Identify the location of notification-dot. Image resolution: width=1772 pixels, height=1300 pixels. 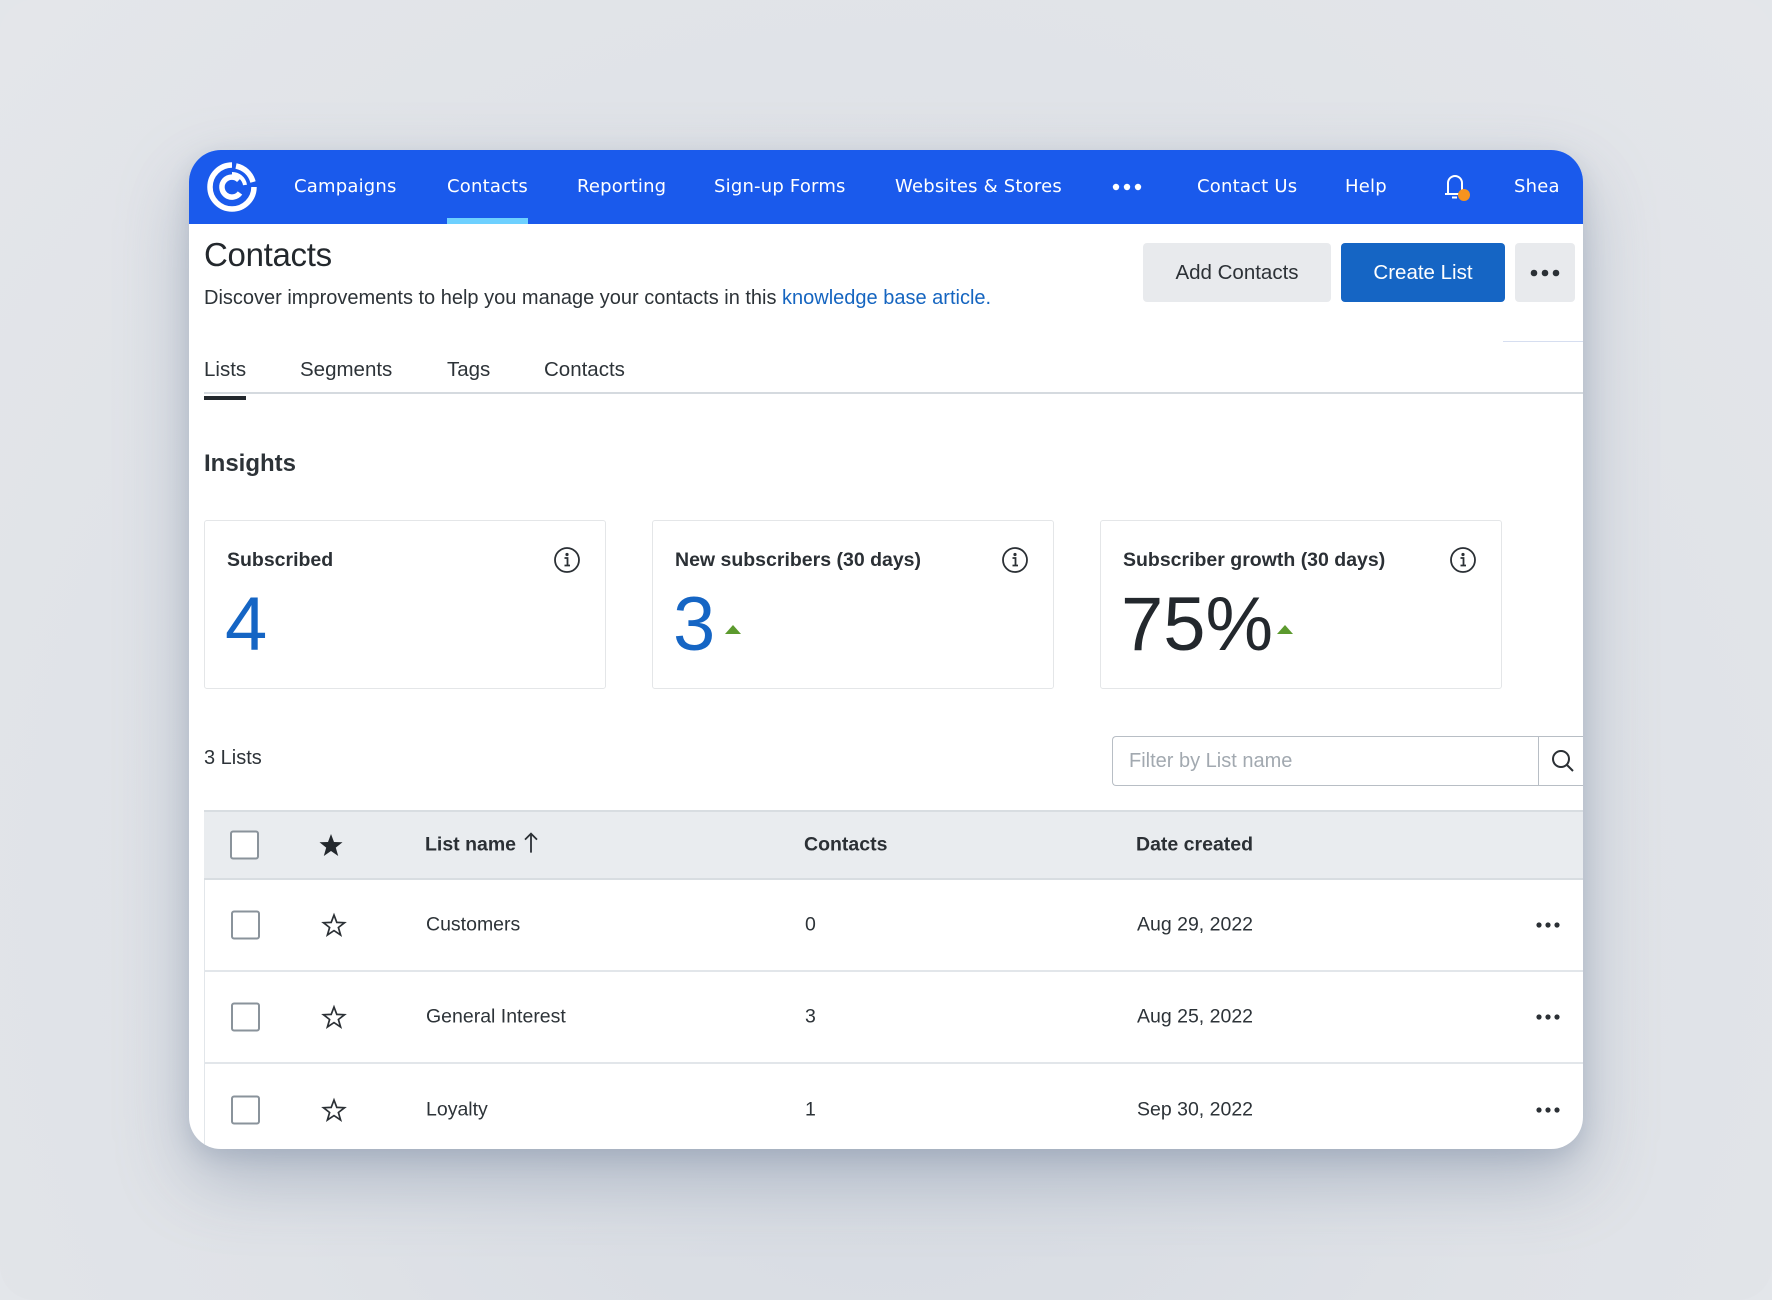
(1464, 195).